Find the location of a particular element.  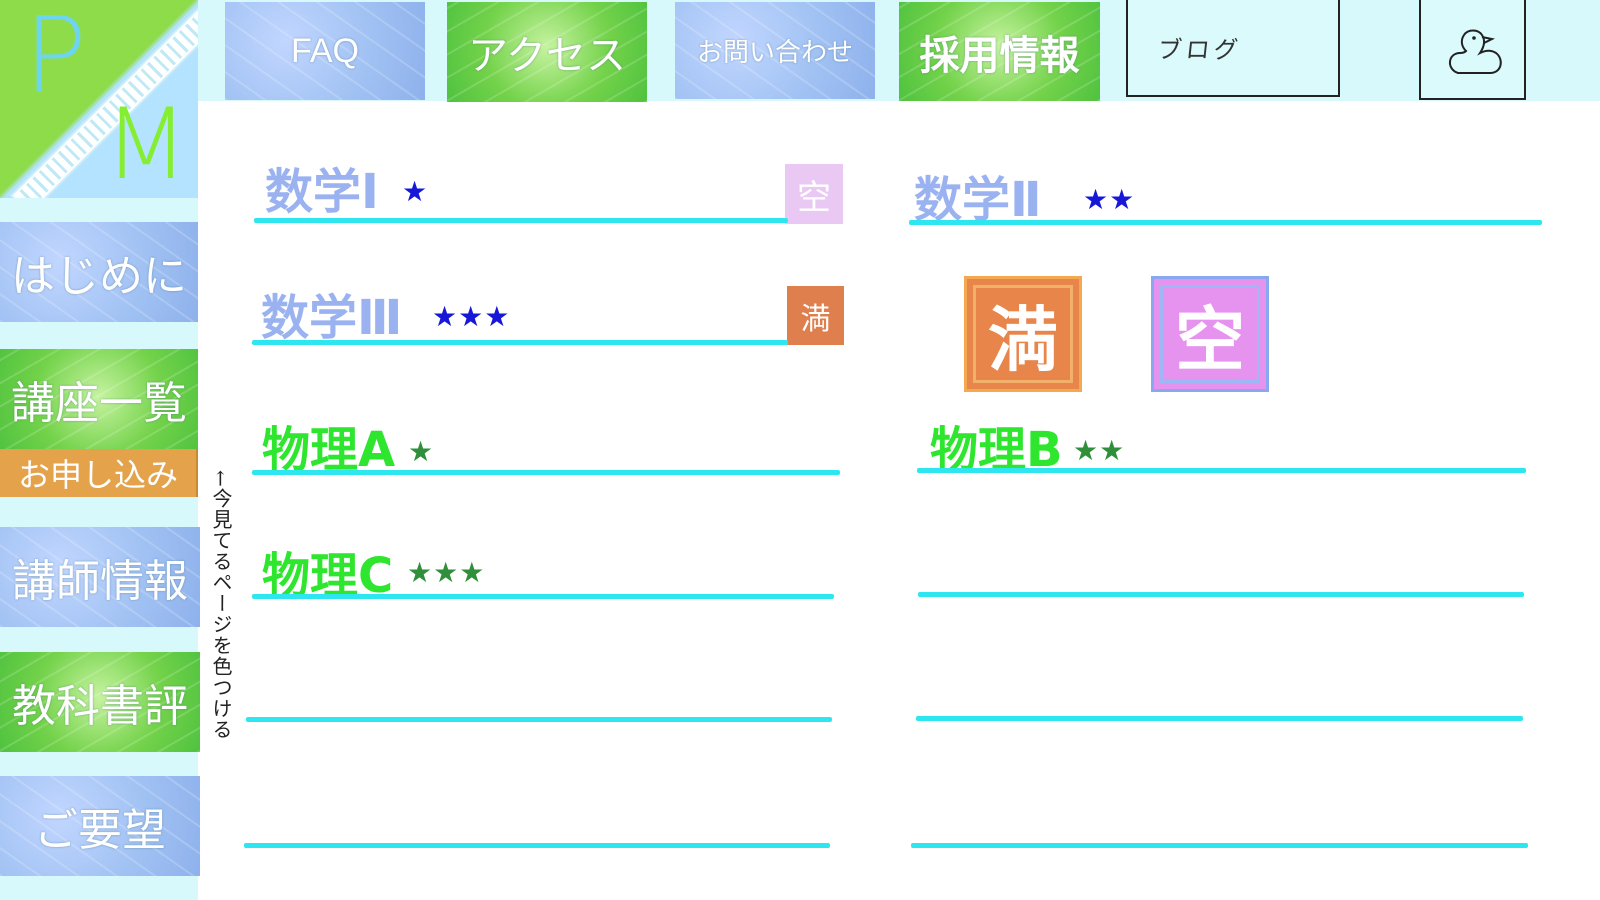

course-stars-math1: ★ is located at coordinates (415, 191).